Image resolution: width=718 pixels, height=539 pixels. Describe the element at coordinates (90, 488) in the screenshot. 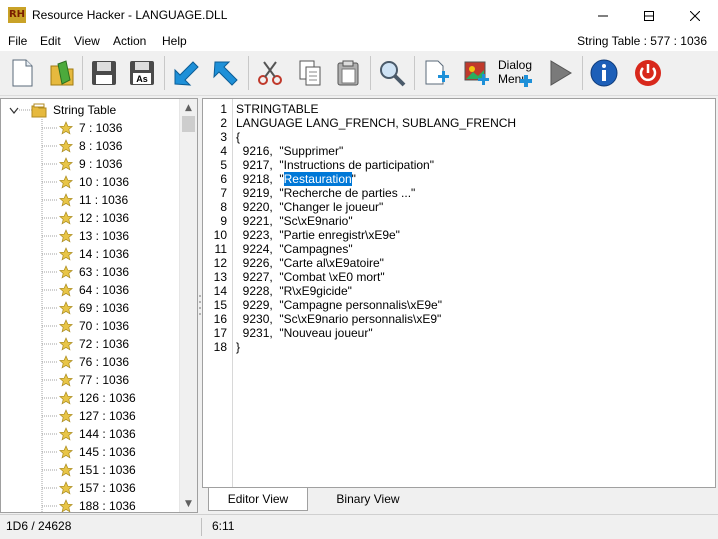

I see `tree-item: 157 : 1036` at that location.